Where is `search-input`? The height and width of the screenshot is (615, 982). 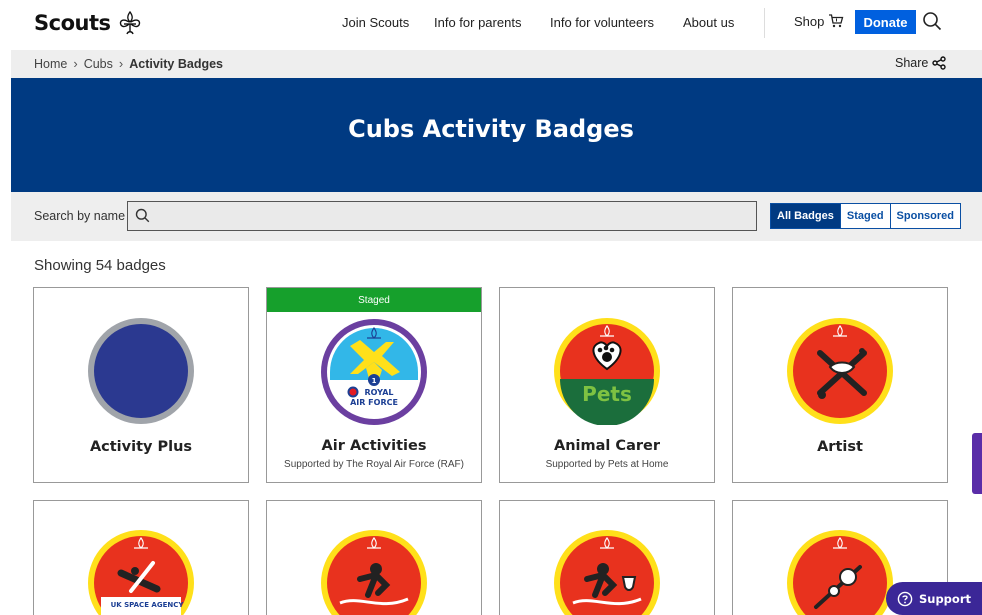 search-input is located at coordinates (442, 216).